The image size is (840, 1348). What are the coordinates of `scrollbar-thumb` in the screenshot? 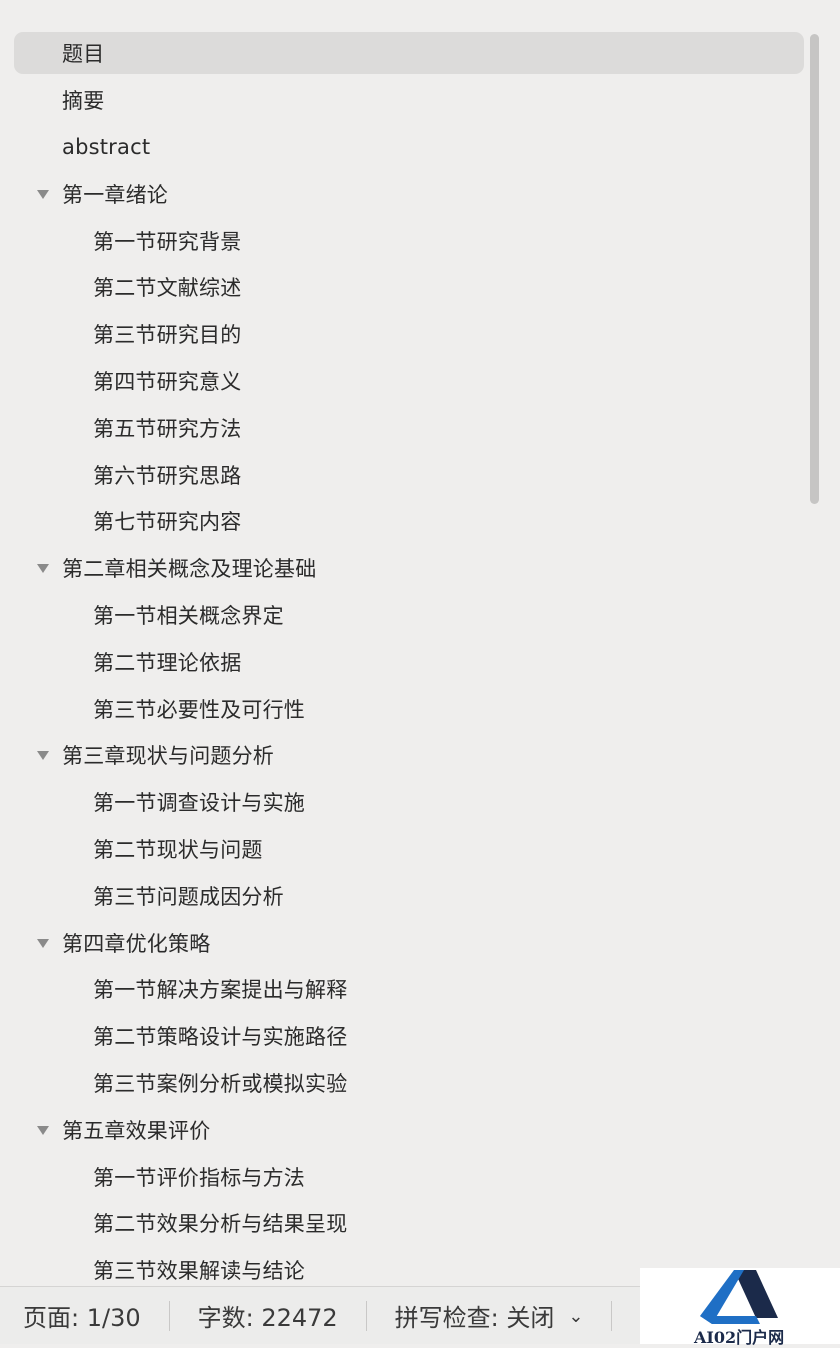 It's located at (814, 269).